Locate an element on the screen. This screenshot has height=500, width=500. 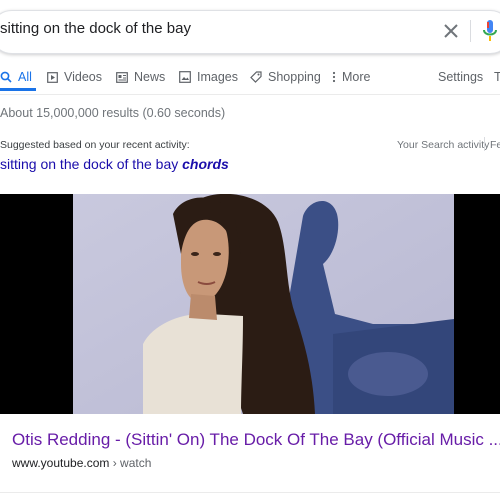
vertical-dots-icon is located at coordinates (334, 77).